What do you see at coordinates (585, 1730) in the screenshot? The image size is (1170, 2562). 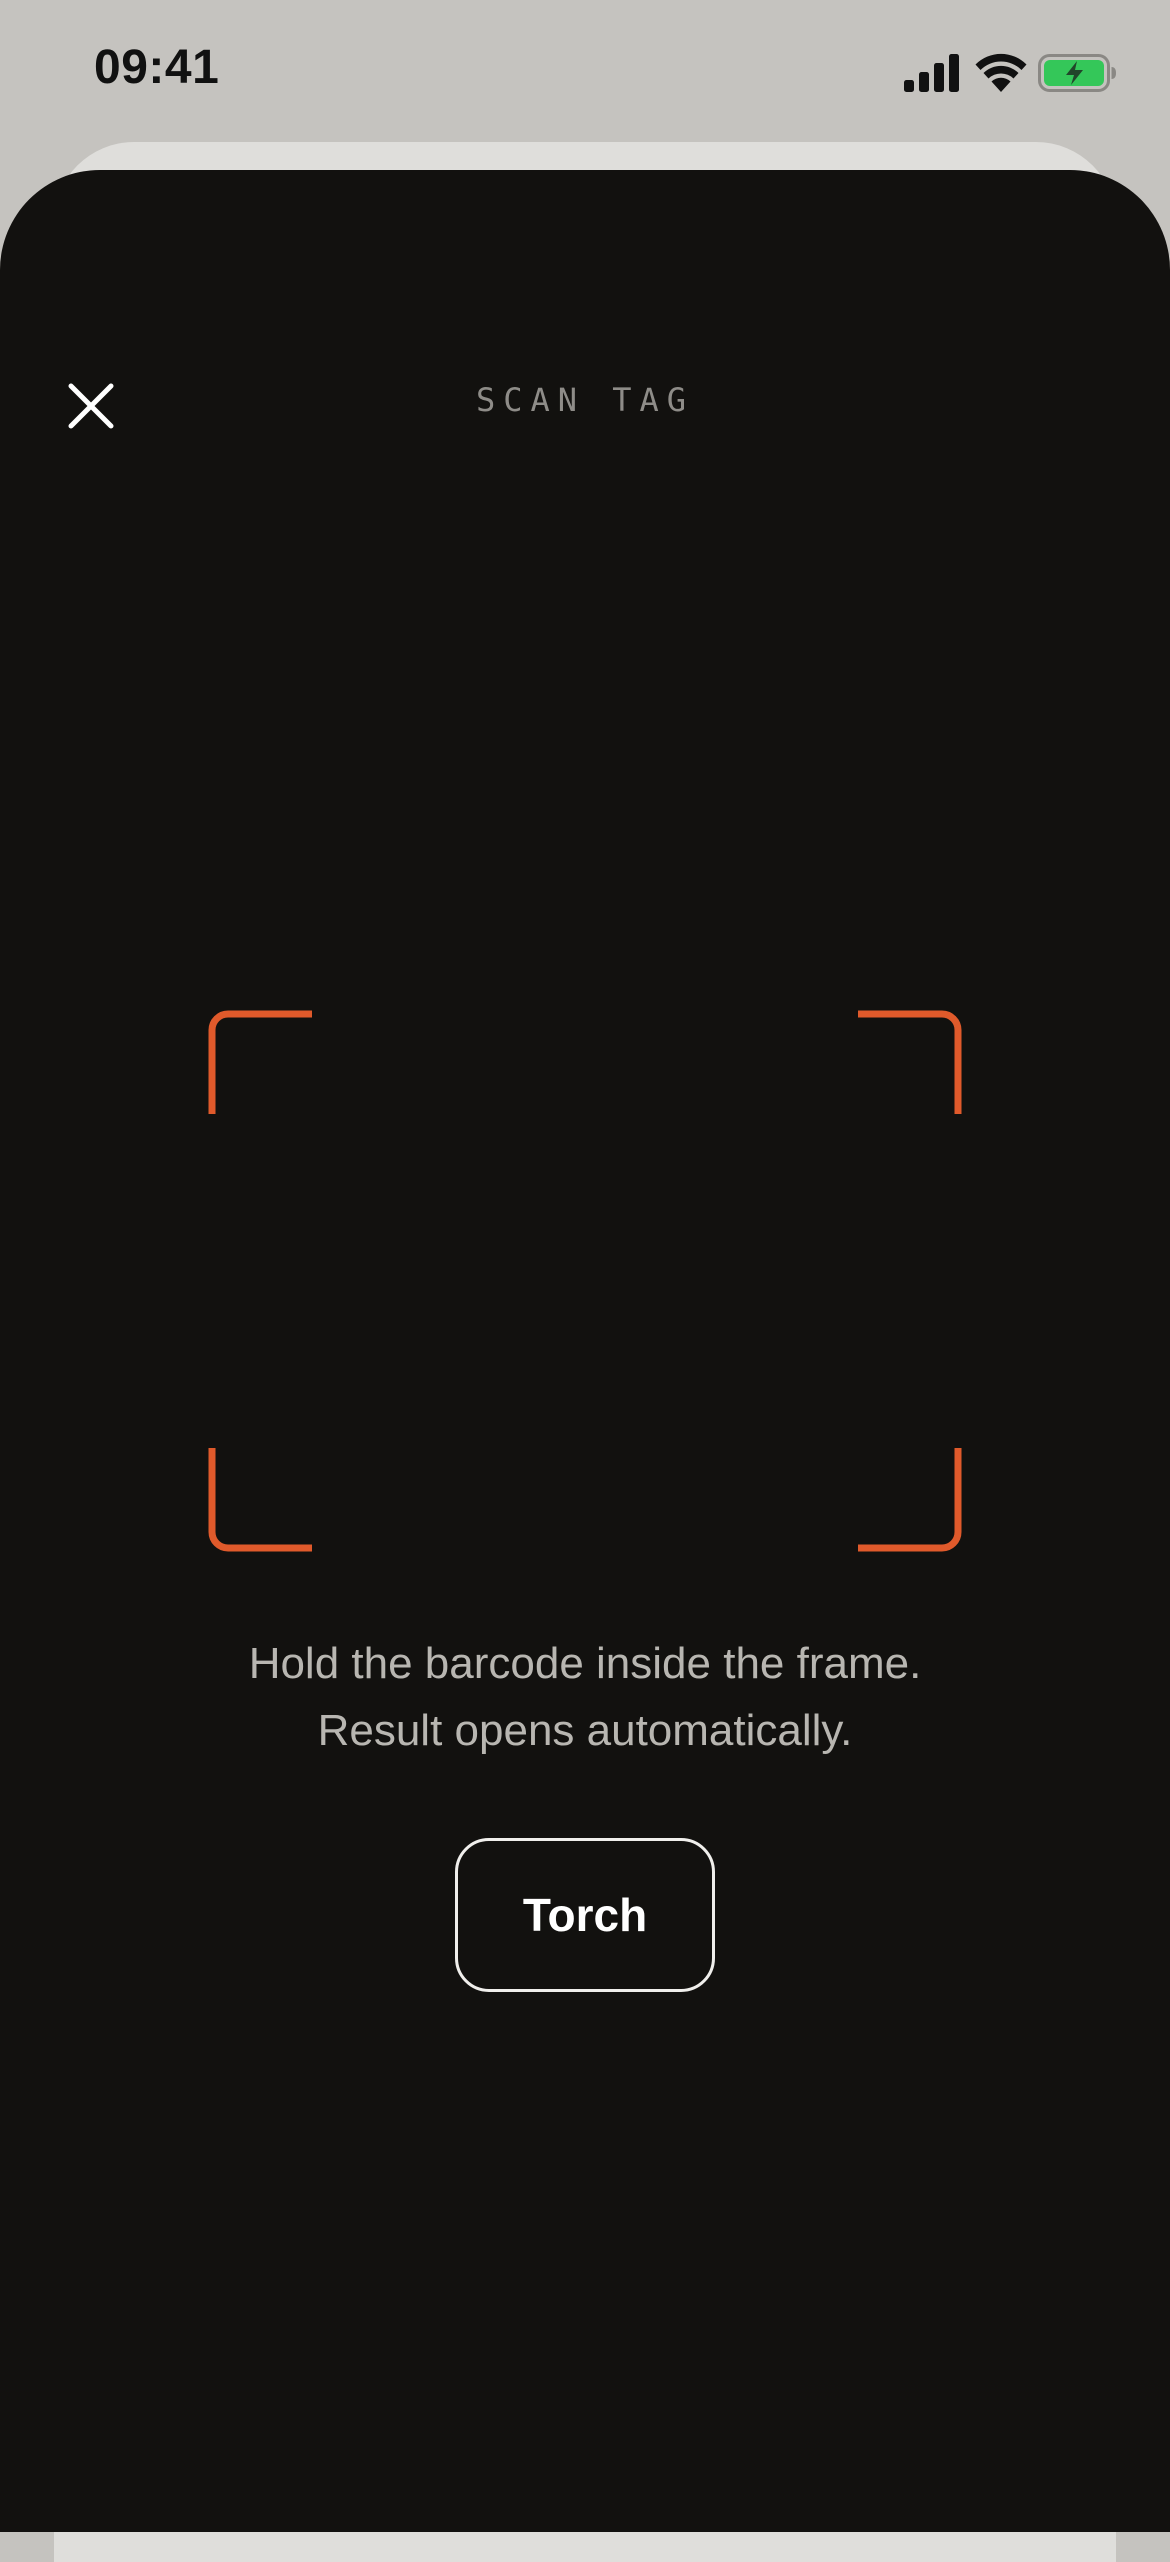 I see `instruction-line-2: Result opens automatically.` at bounding box center [585, 1730].